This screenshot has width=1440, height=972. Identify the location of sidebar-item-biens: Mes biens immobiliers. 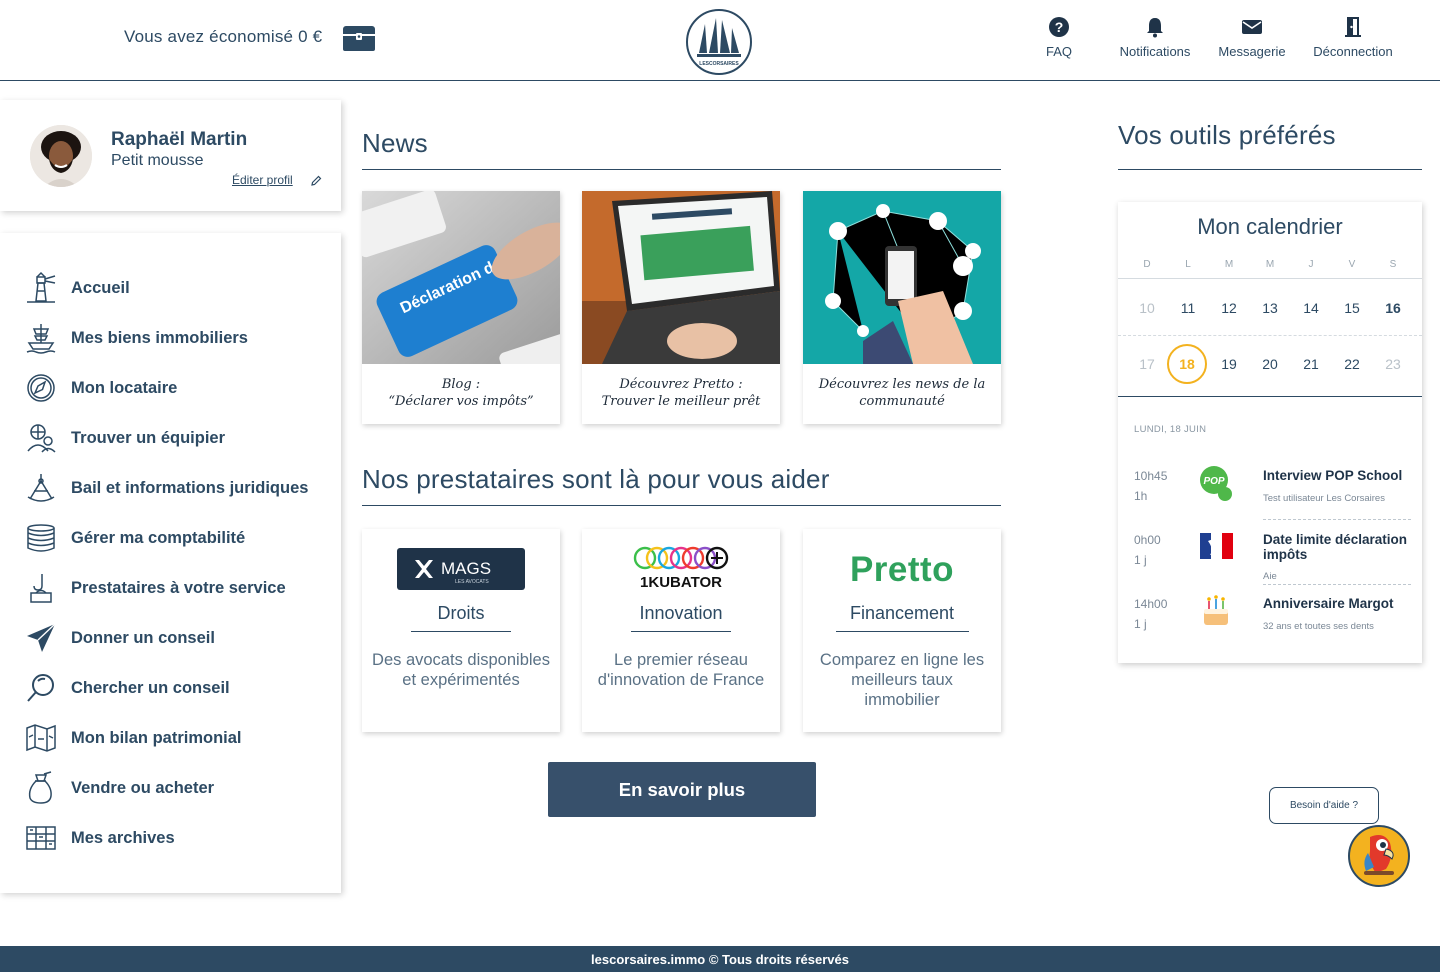
(179, 338).